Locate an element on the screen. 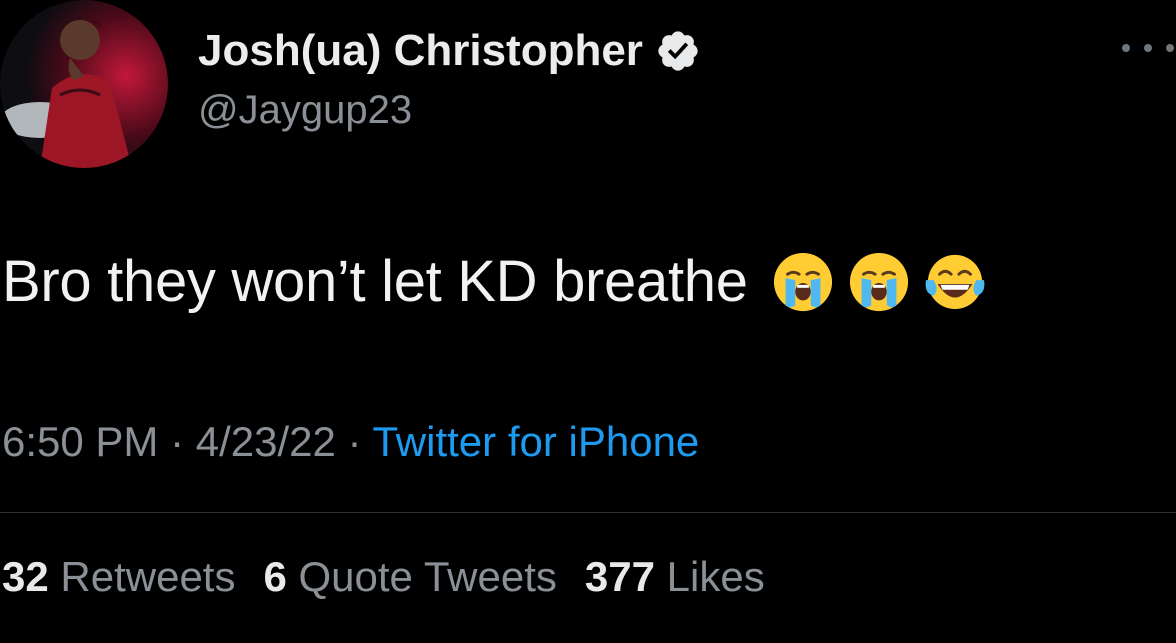 The width and height of the screenshot is (1176, 643). tweet-time: 6:50 PM is located at coordinates (80, 441).